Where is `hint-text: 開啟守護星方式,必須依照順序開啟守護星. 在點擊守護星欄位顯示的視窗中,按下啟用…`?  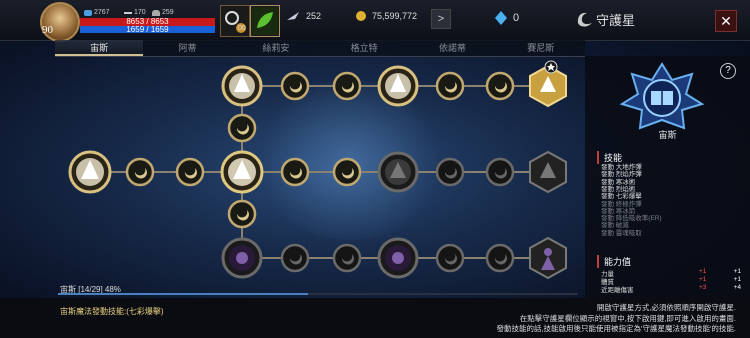
hint-text: 開啟守護星方式,必須依照順序開啟守護星. 在點擊守護星欄位顯示的視窗中,按下啟用… is located at coordinates (571, 319).